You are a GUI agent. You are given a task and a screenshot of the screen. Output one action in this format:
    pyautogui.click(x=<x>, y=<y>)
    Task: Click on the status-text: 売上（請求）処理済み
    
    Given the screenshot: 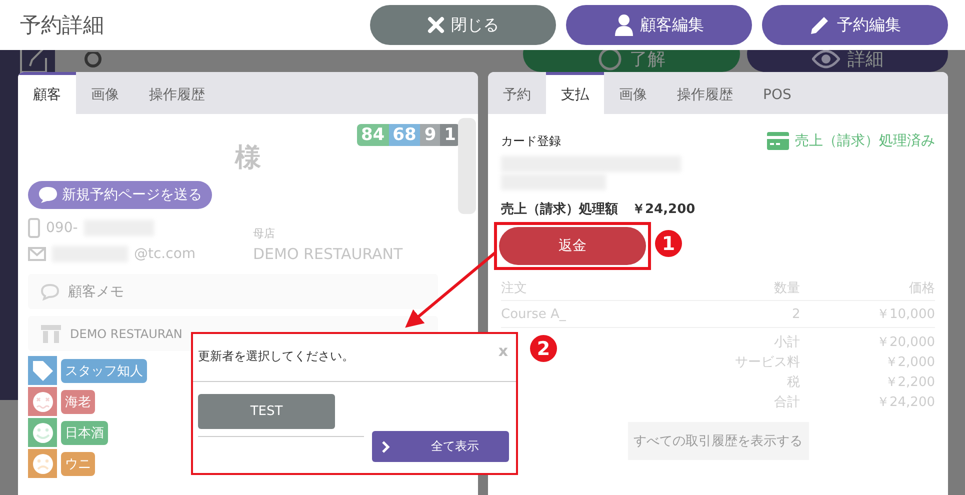 What is the action you would take?
    pyautogui.click(x=865, y=141)
    